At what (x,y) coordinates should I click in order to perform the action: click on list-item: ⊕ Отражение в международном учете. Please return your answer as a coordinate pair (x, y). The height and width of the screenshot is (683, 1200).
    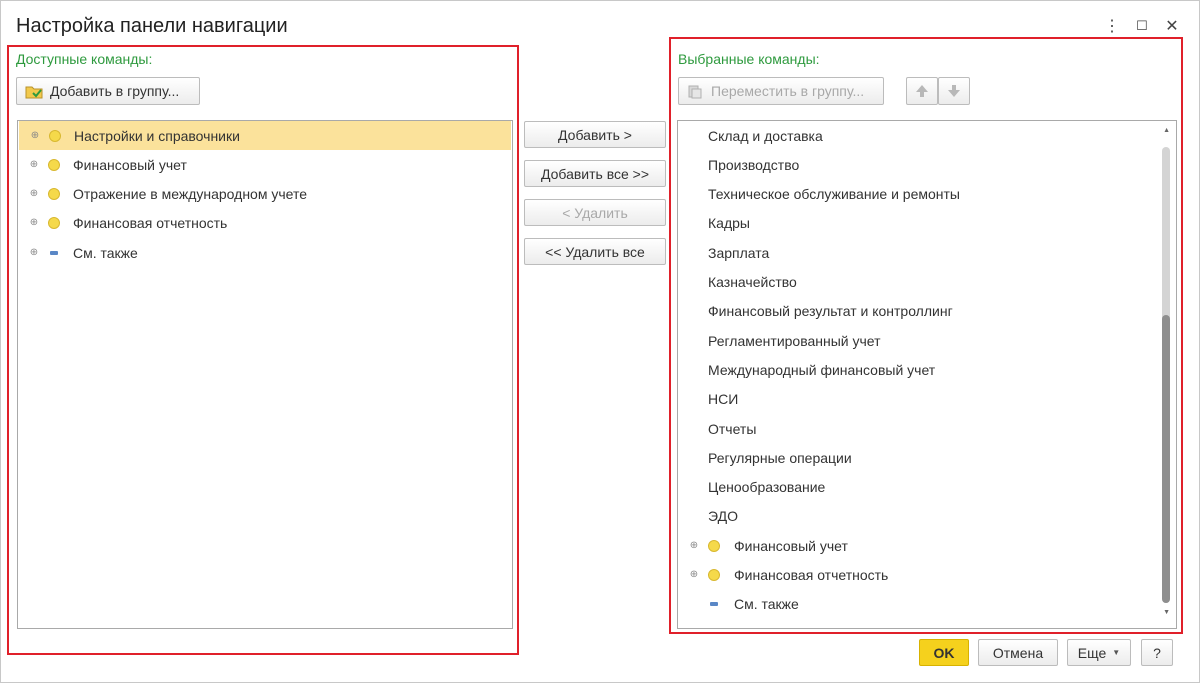
    Looking at the image, I should click on (265, 194).